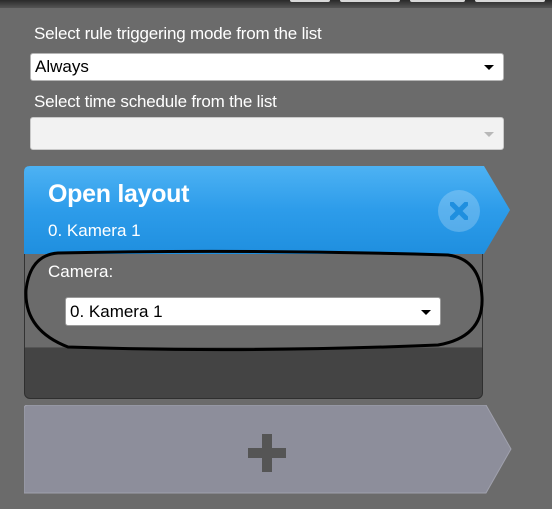 This screenshot has width=552, height=509. Describe the element at coordinates (267, 133) in the screenshot. I see `schedule-select` at that location.